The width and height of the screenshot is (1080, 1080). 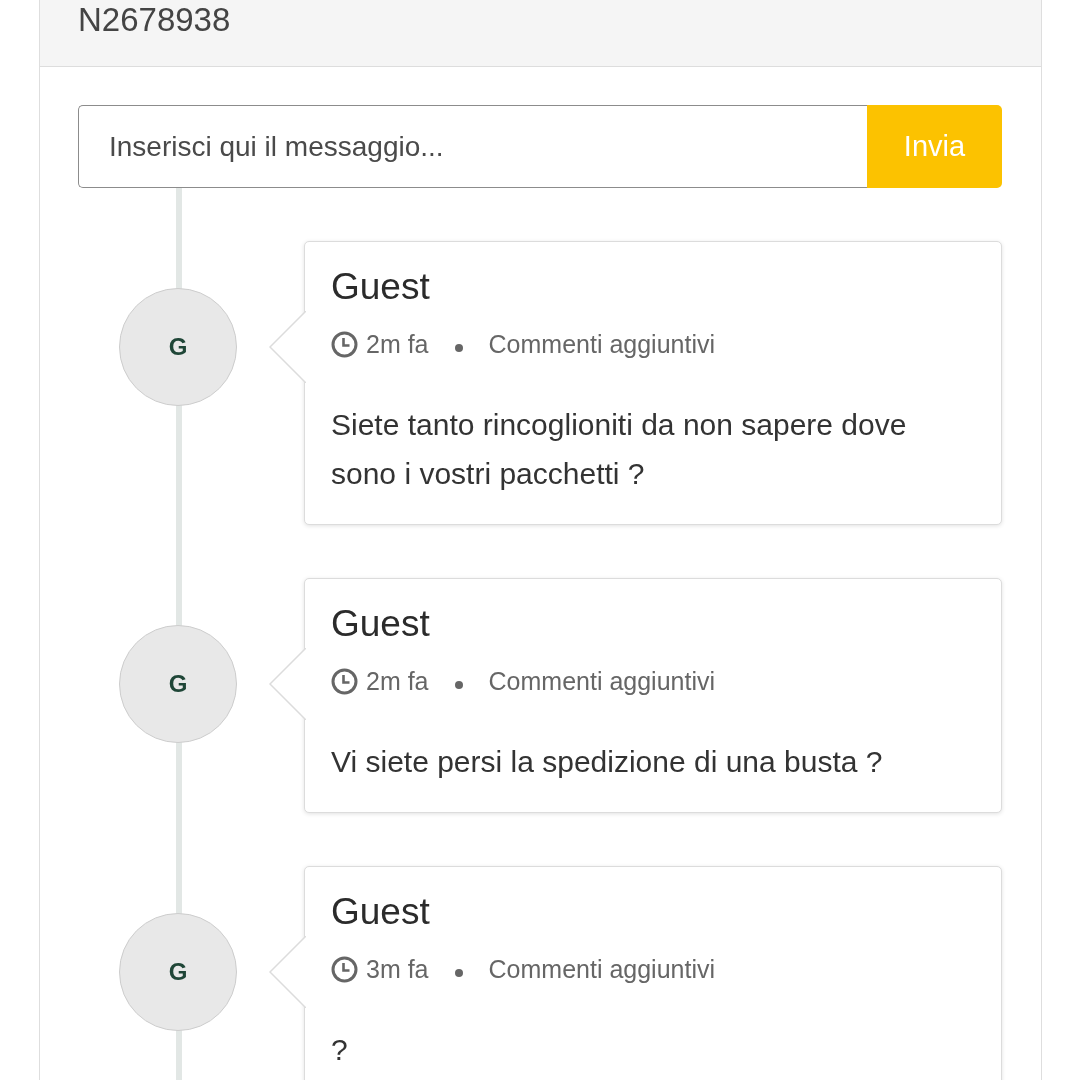 I want to click on comment-text: ?, so click(x=340, y=1050).